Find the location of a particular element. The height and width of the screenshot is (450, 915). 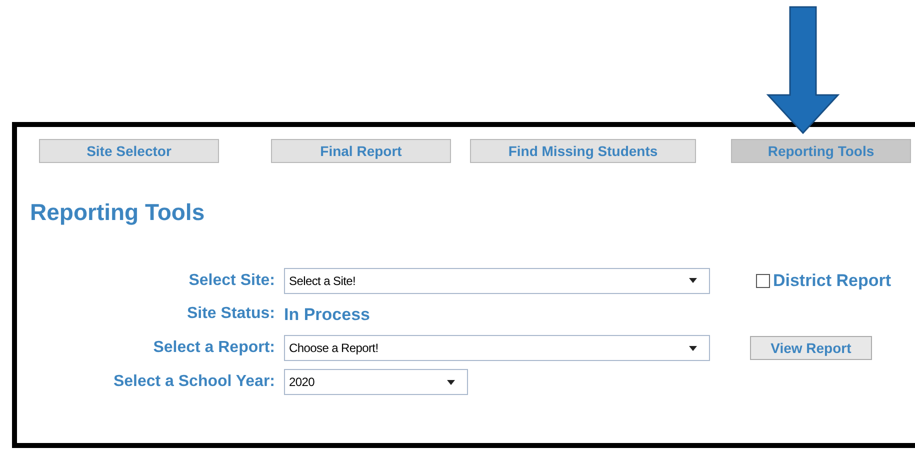

school-year-dropdown: 2020 is located at coordinates (376, 382).